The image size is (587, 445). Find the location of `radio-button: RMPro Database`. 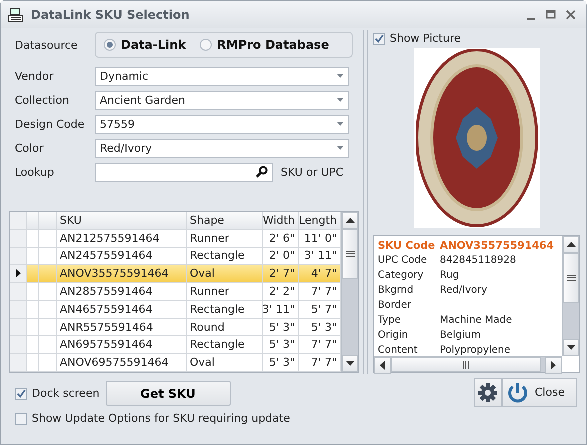

radio-button: RMPro Database is located at coordinates (265, 45).